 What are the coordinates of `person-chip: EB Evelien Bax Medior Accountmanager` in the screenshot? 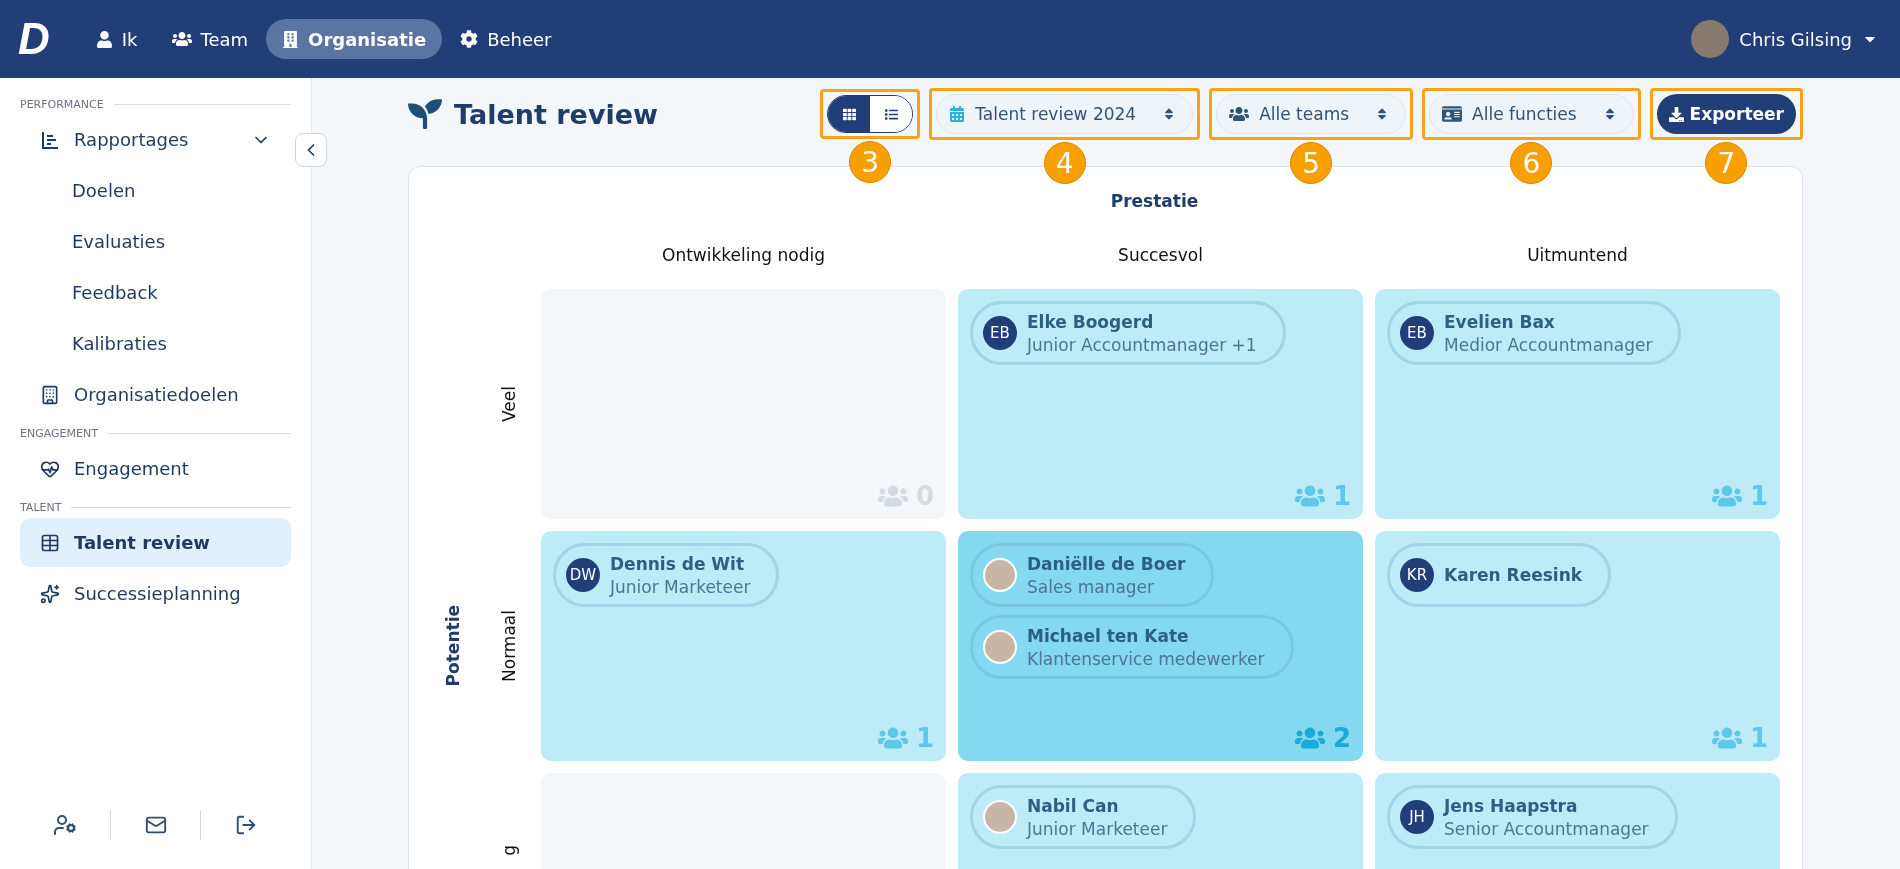 It's located at (1534, 333).